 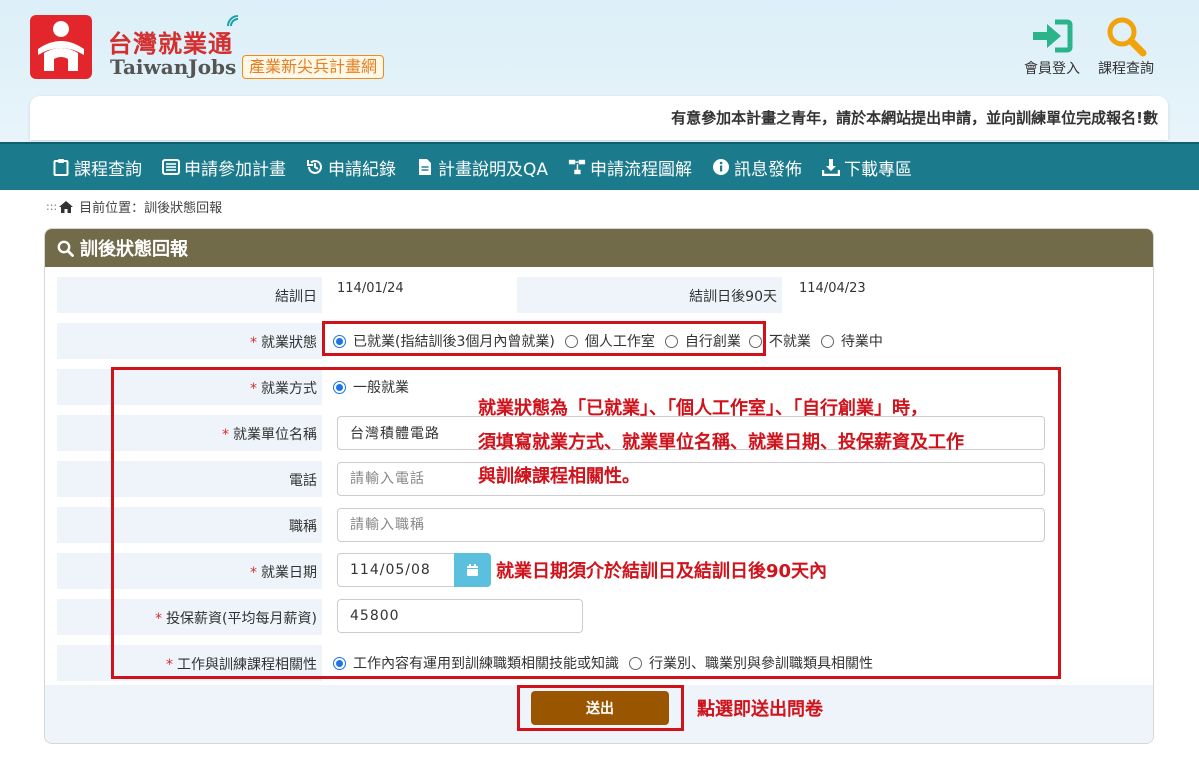 I want to click on annotation-note-line2: 須填寫就業方式、就業單位名稱、就業日期、投保薪資及工作, so click(x=721, y=442).